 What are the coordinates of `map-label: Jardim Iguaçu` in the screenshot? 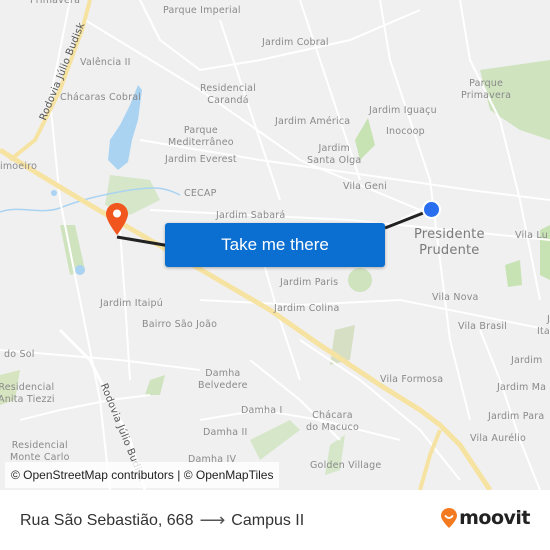 It's located at (403, 110).